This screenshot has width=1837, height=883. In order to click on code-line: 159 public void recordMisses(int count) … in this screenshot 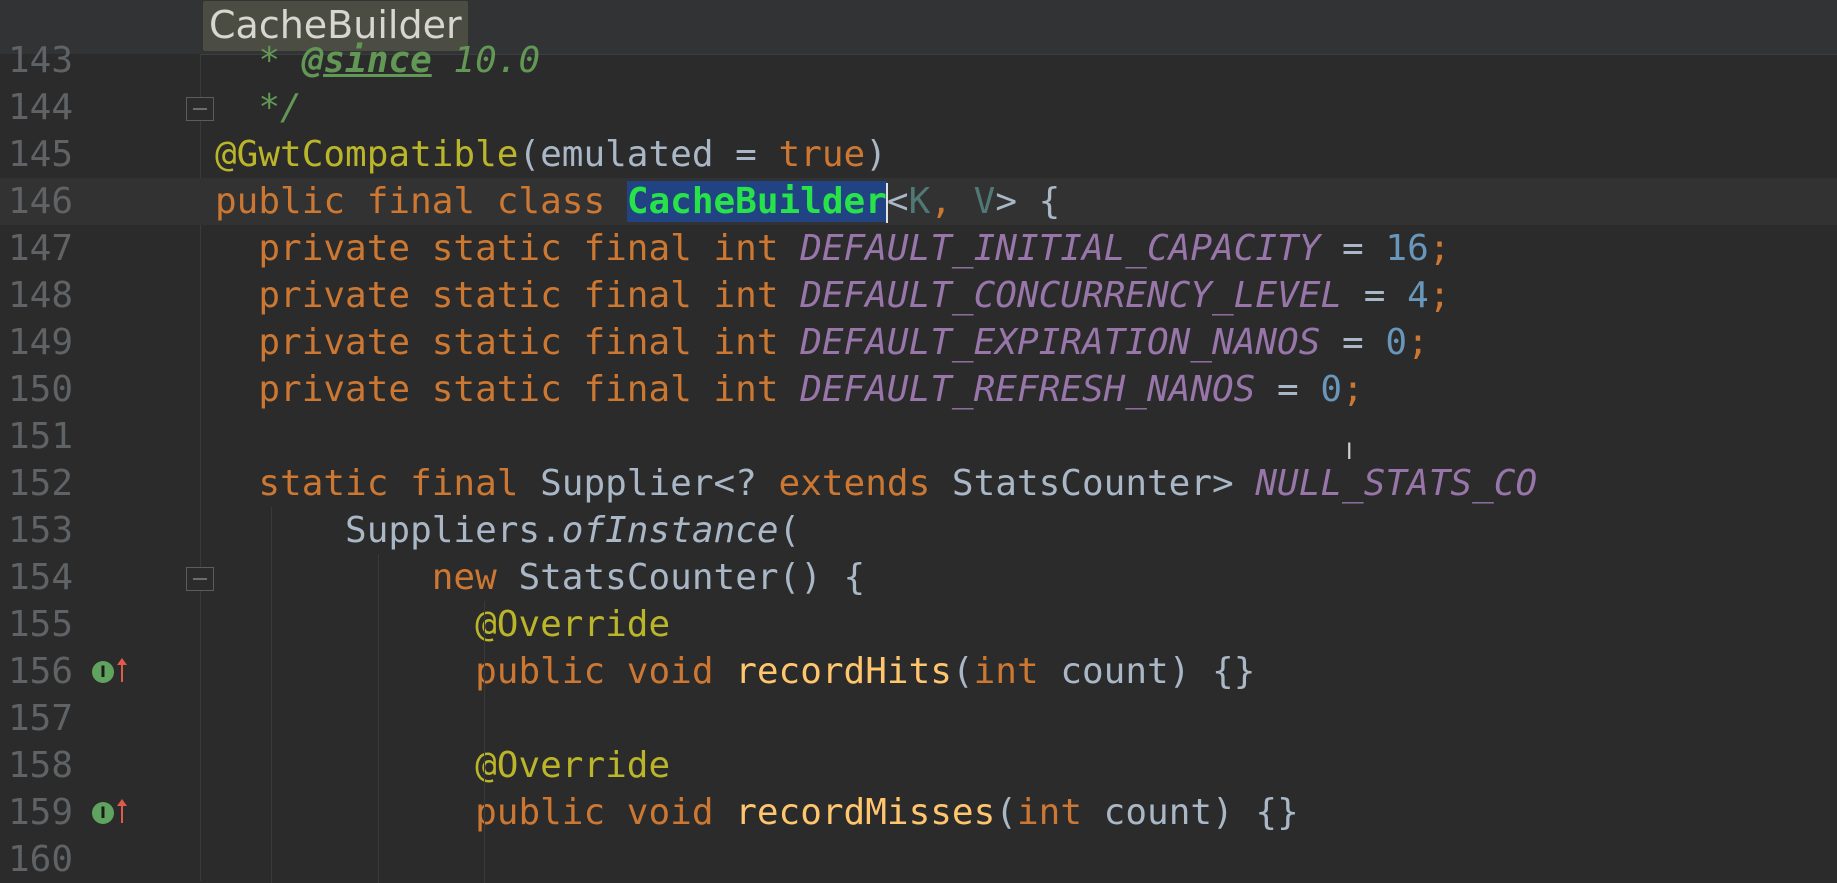, I will do `click(918, 812)`.